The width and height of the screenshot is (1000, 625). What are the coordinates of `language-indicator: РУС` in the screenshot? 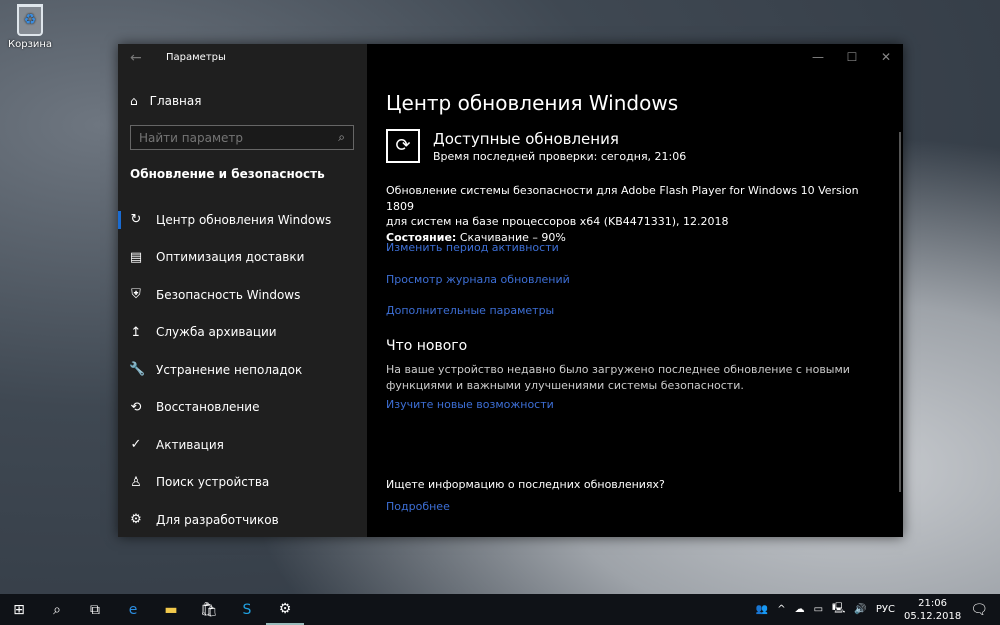 It's located at (885, 609).